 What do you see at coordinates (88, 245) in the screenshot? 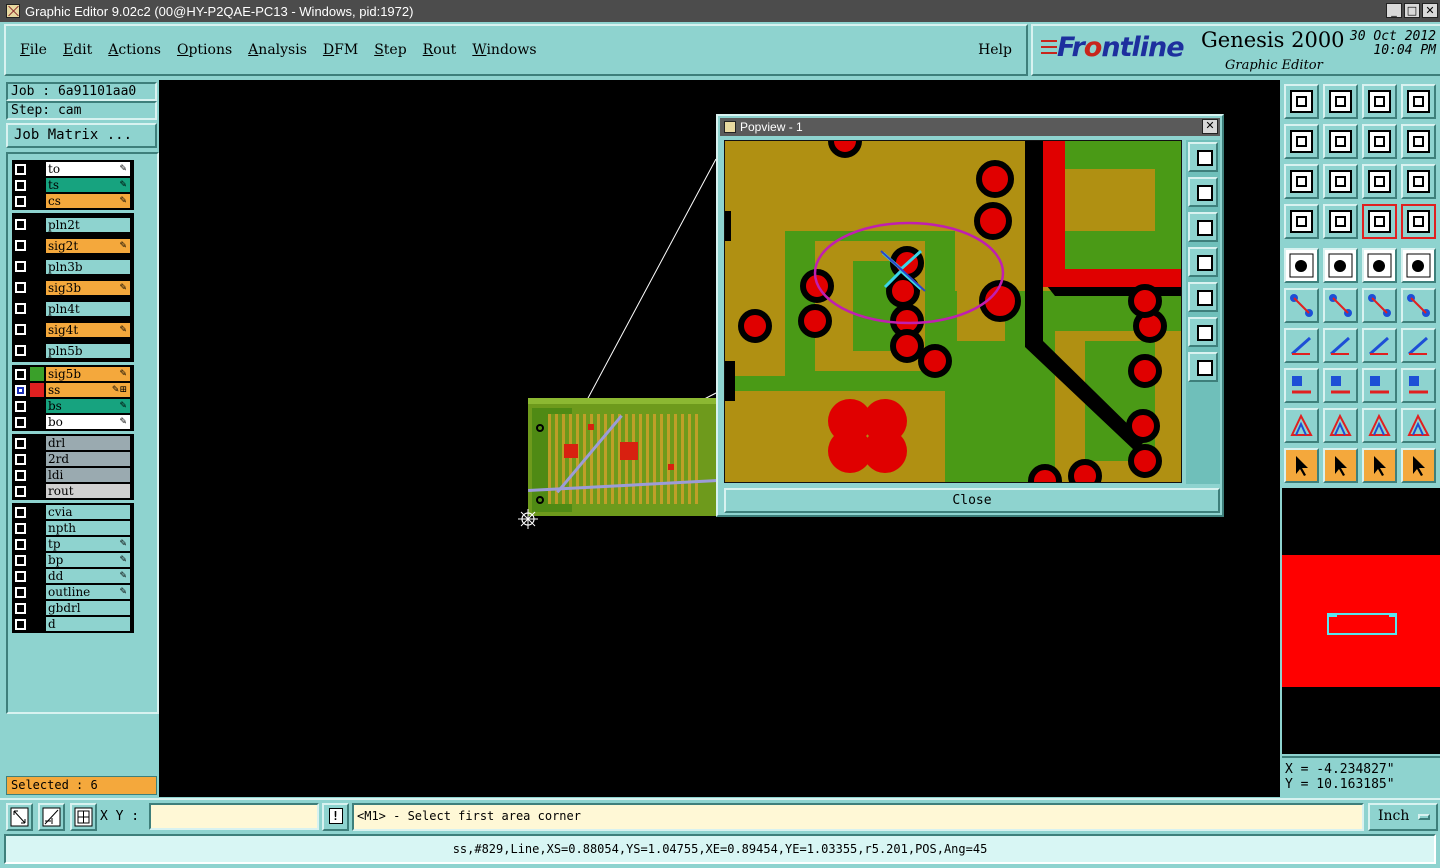
I see `layer-name: sig2t ✎` at bounding box center [88, 245].